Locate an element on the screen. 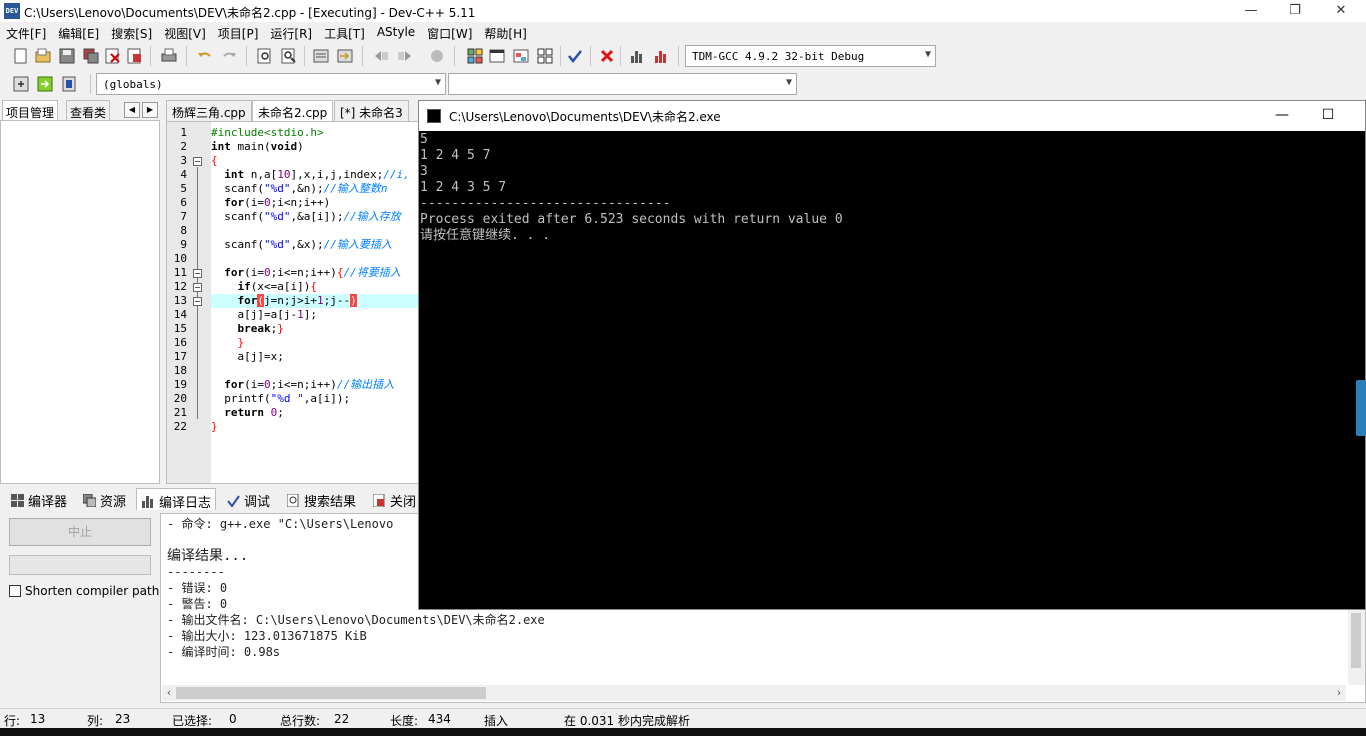  menu-search: 搜索[S] is located at coordinates (131, 32).